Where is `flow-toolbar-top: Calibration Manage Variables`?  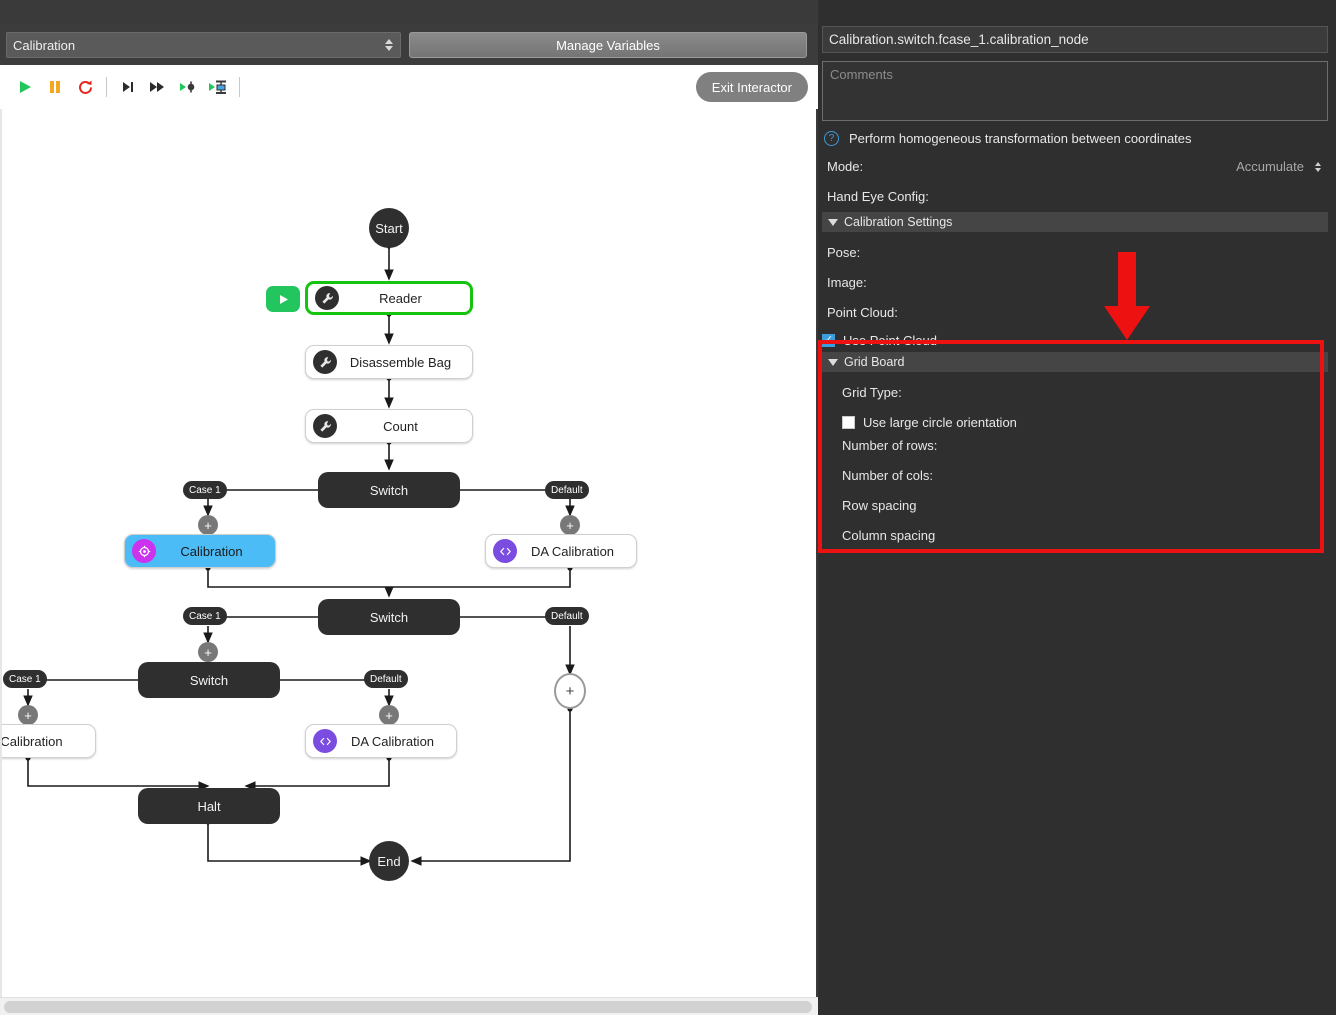
flow-toolbar-top: Calibration Manage Variables is located at coordinates (409, 45).